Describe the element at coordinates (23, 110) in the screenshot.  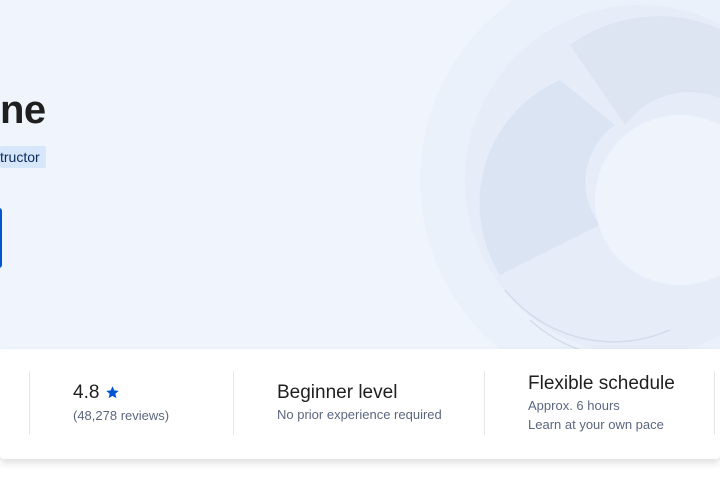
I see `course-title: ne` at that location.